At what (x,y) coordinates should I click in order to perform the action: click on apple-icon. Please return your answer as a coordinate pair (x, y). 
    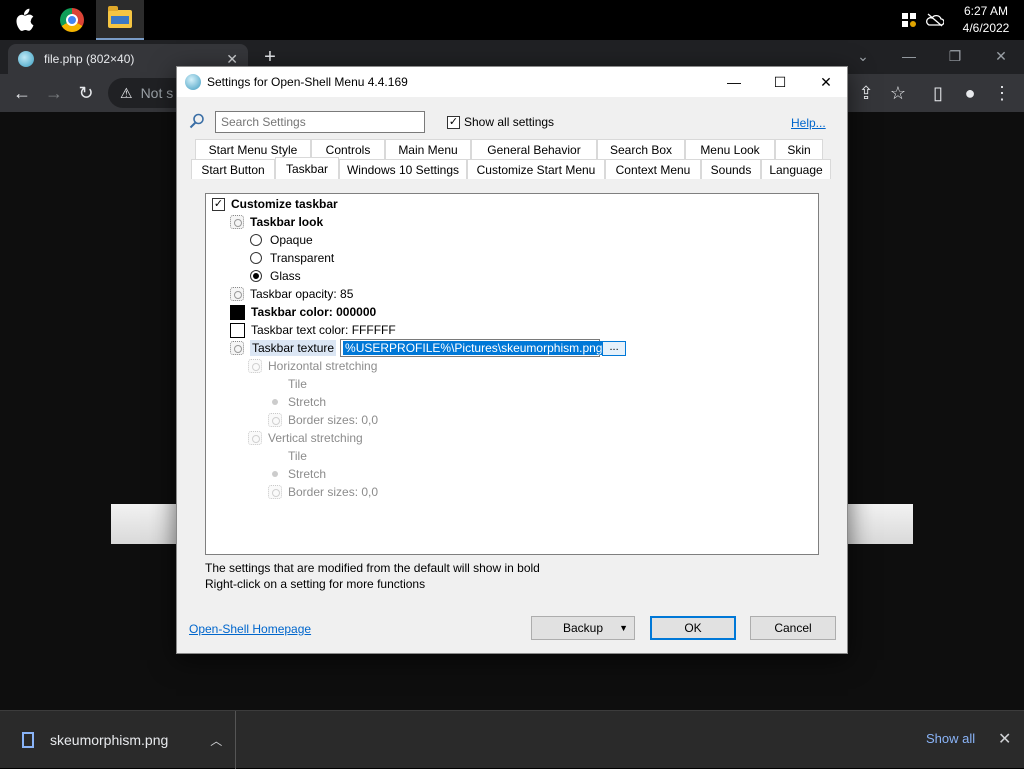
    Looking at the image, I should click on (24, 20).